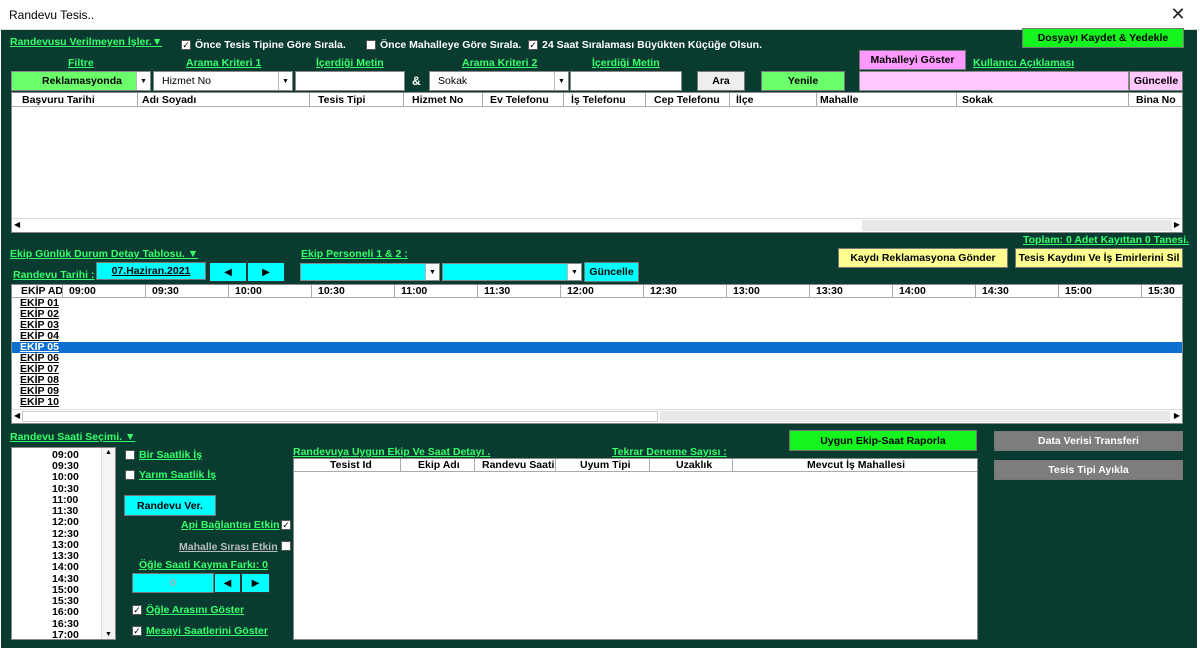 The width and height of the screenshot is (1200, 650). I want to click on refresh-button: Yenile, so click(803, 81).